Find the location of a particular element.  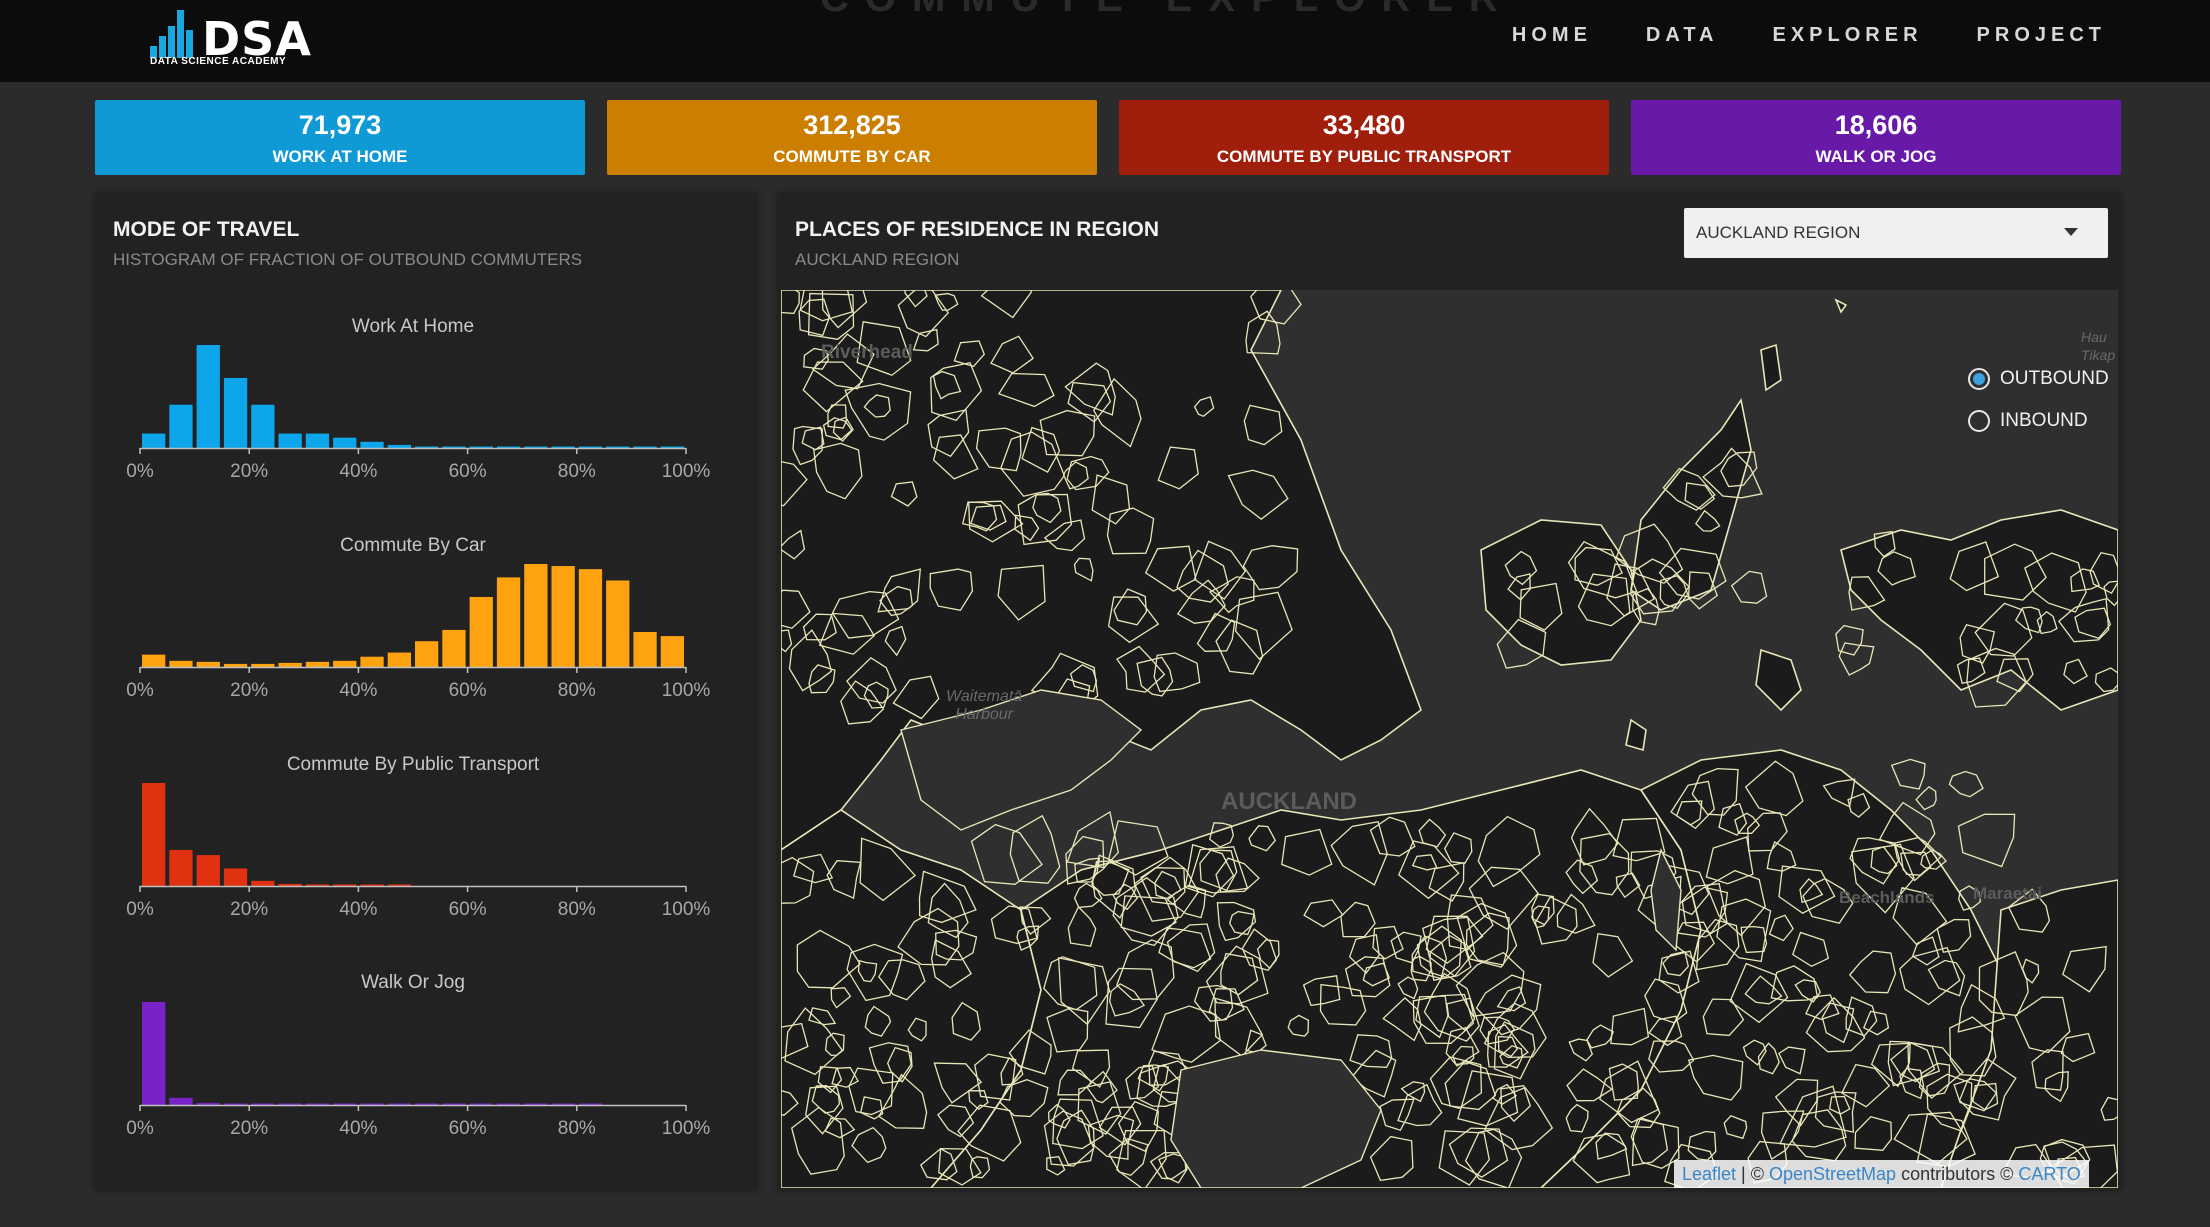

map-panel-subtitle: AUCKLAND REGION is located at coordinates (877, 259).